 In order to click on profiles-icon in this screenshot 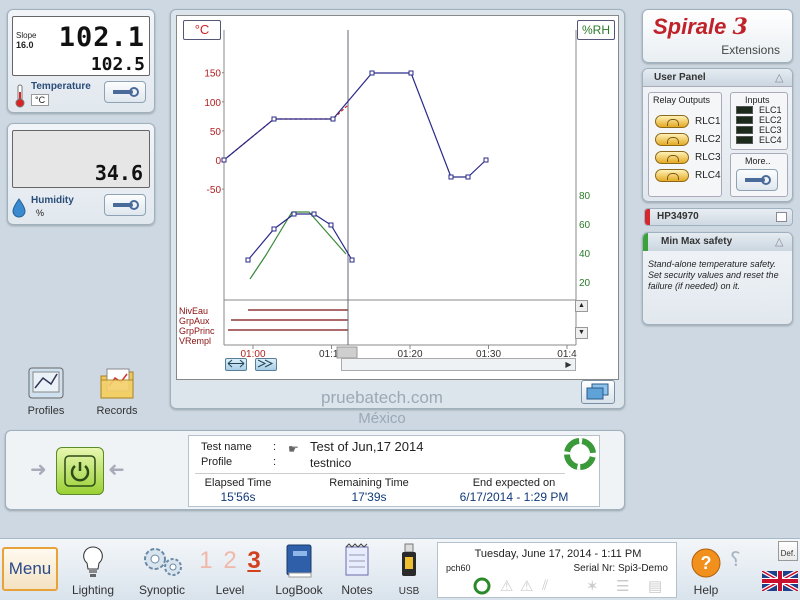, I will do `click(46, 383)`.